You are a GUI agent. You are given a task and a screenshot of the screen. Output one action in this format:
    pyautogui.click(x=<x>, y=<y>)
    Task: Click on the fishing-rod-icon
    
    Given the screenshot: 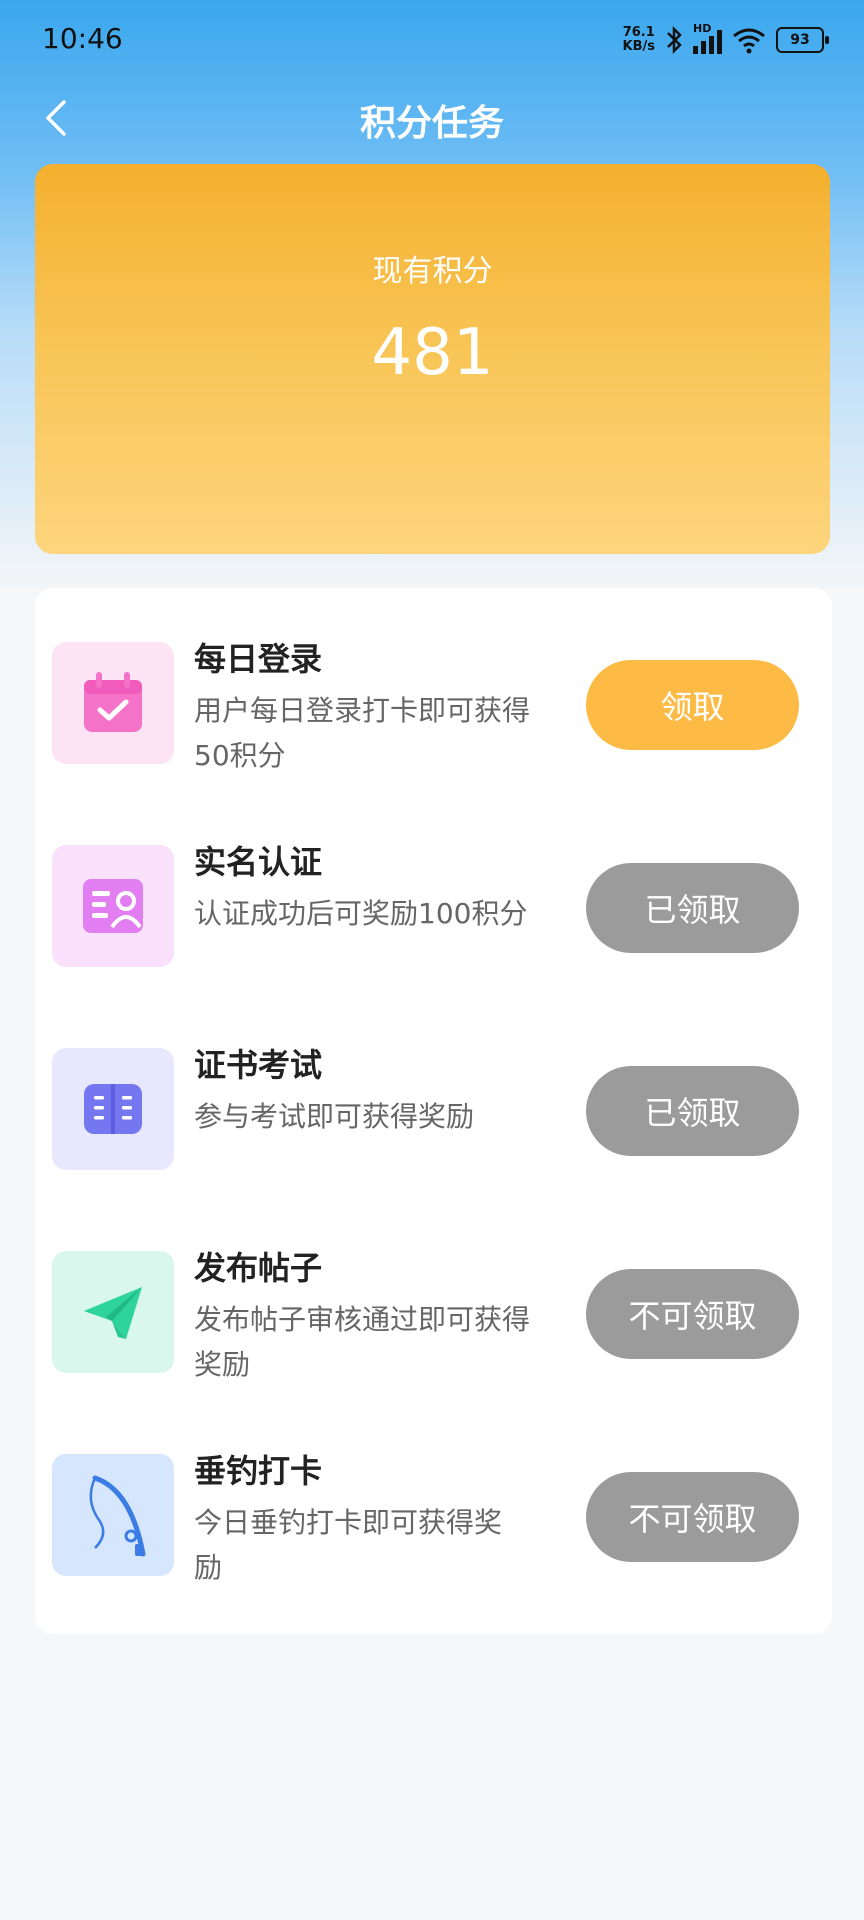 What is the action you would take?
    pyautogui.click(x=117, y=1516)
    